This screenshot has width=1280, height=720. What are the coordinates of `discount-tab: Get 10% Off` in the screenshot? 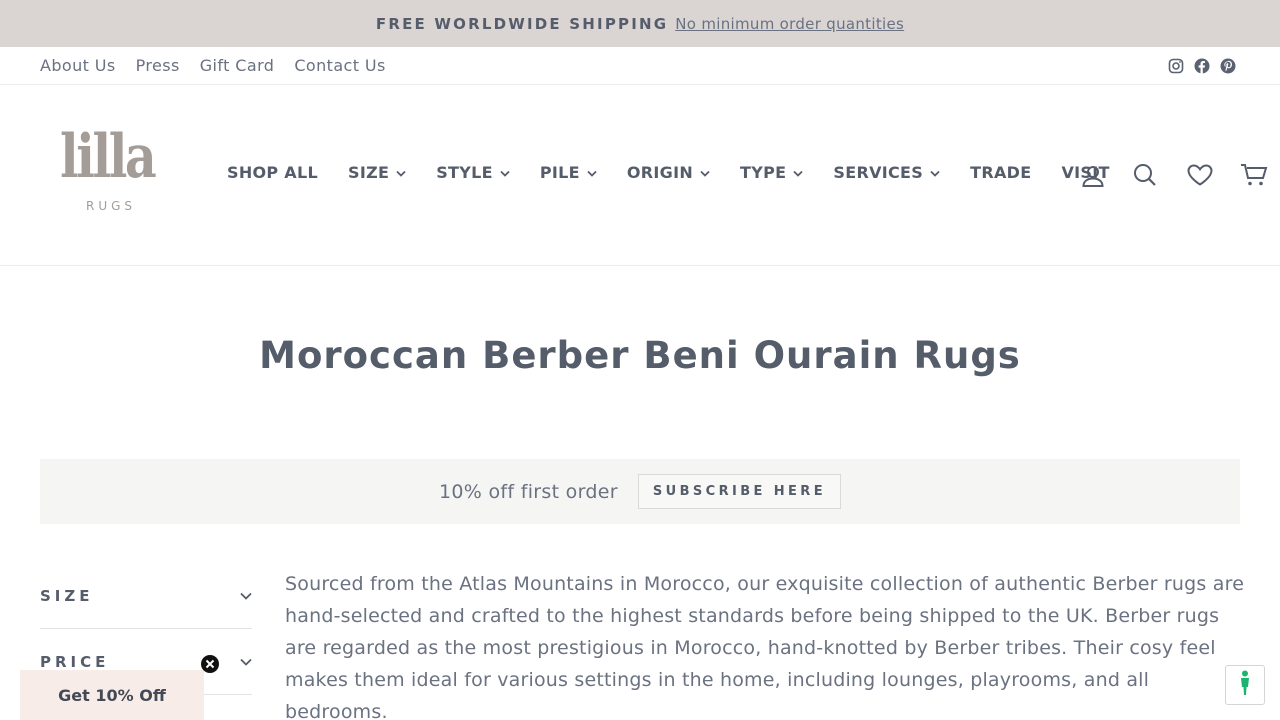 It's located at (112, 695).